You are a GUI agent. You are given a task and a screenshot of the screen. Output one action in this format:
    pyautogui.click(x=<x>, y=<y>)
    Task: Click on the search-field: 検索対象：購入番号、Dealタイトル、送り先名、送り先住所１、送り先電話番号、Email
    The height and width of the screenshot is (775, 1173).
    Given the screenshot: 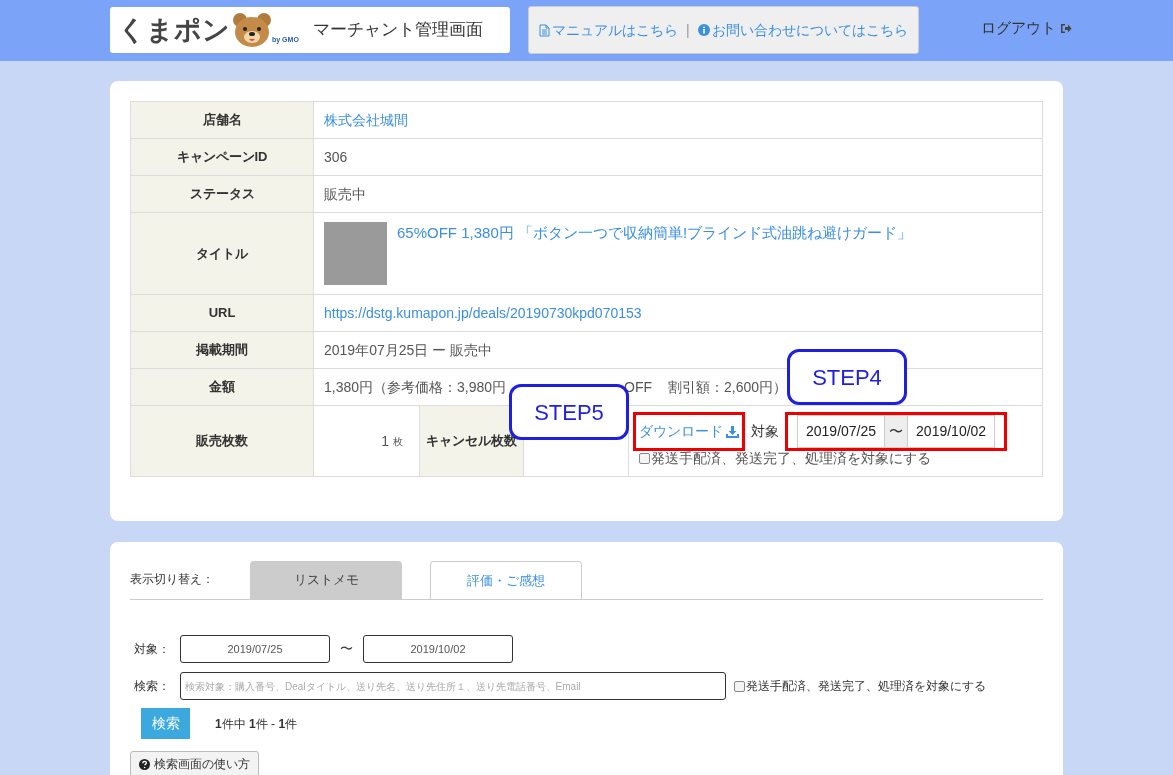 What is the action you would take?
    pyautogui.click(x=453, y=686)
    